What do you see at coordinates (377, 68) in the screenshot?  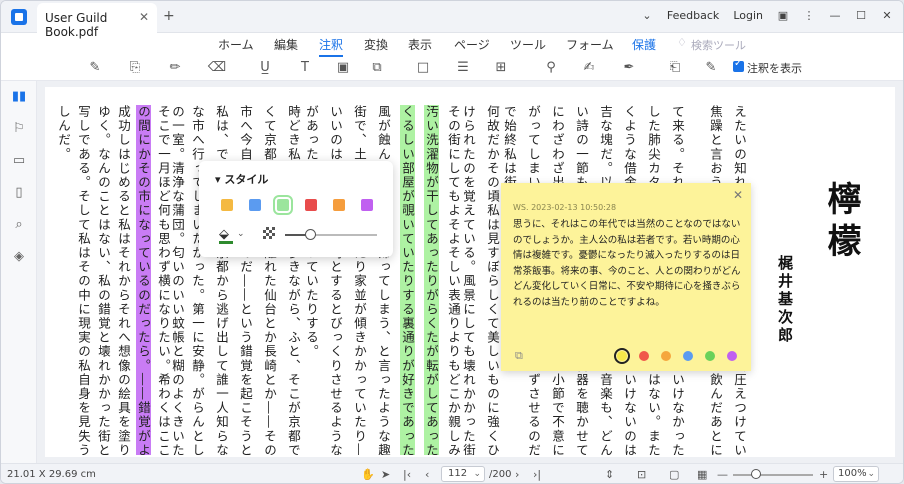 I see `callout-icon: ⧉` at bounding box center [377, 68].